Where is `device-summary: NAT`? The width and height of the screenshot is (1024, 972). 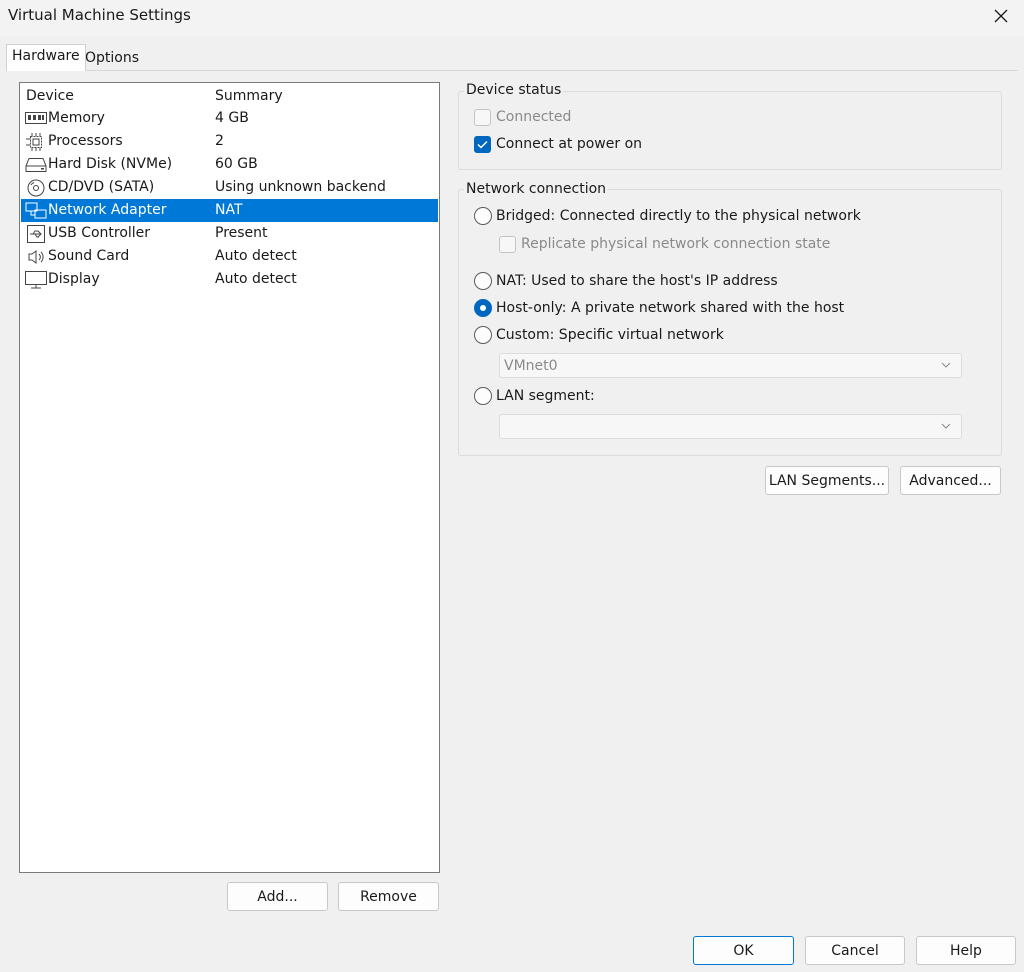 device-summary: NAT is located at coordinates (229, 210).